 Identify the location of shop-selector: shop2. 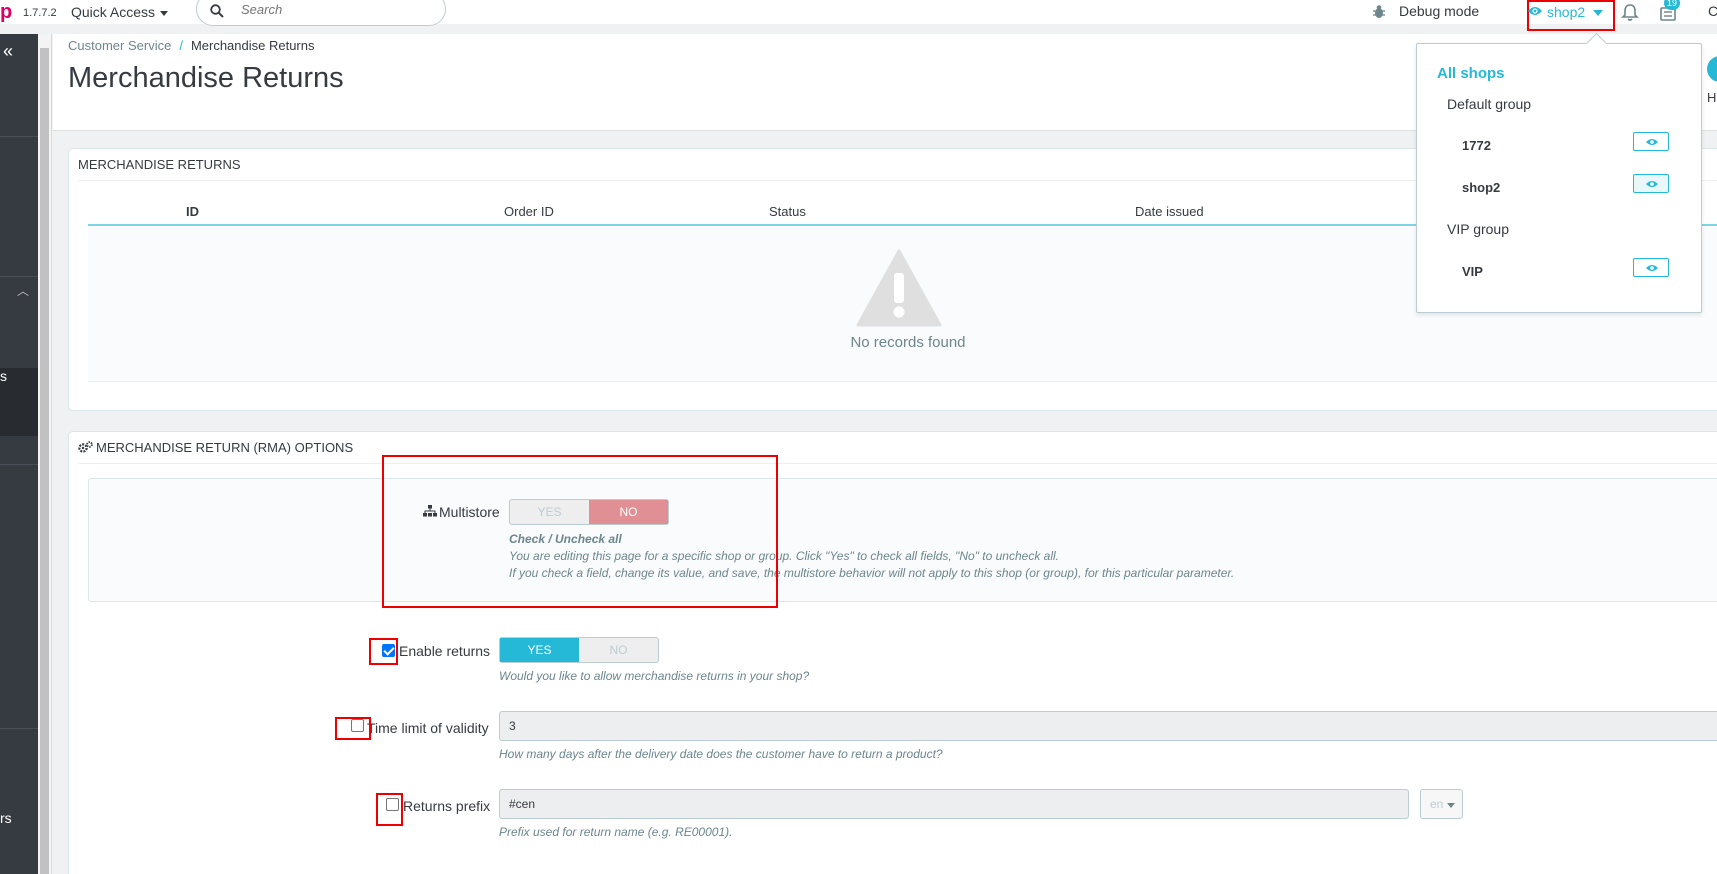
(1571, 15).